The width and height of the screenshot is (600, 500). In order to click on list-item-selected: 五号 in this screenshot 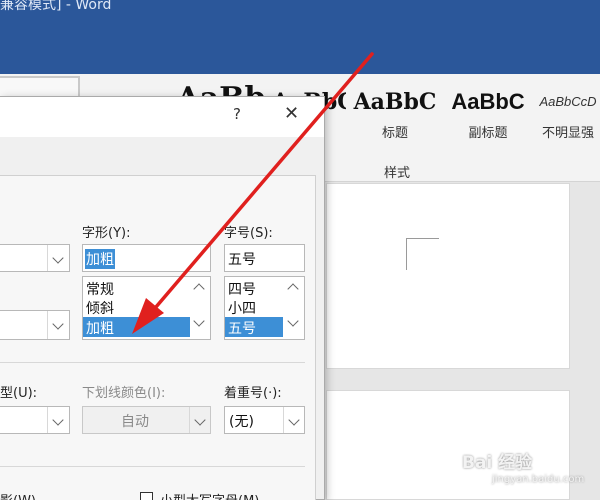, I will do `click(254, 327)`.